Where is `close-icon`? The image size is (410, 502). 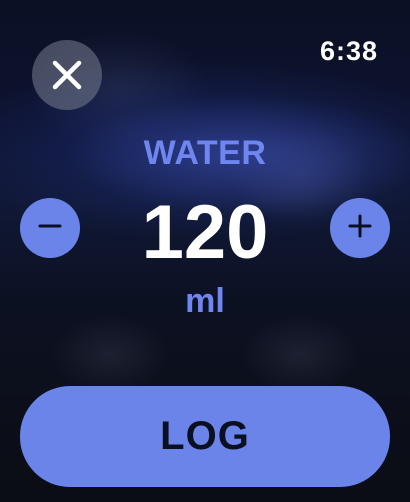
close-icon is located at coordinates (67, 75).